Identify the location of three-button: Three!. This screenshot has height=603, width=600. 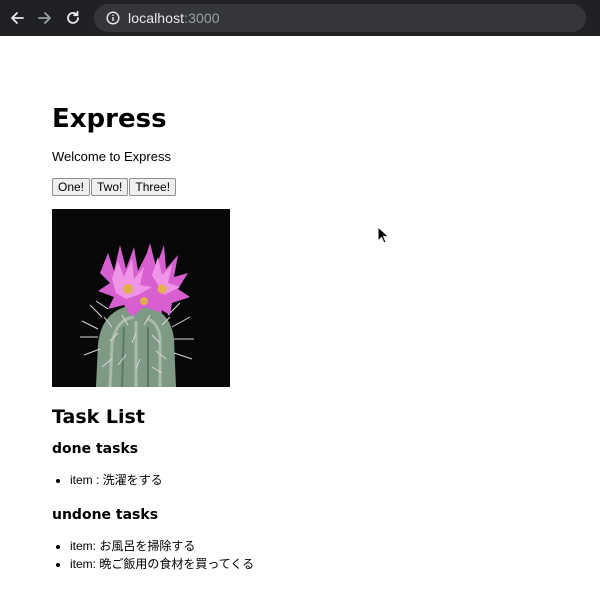
(153, 187).